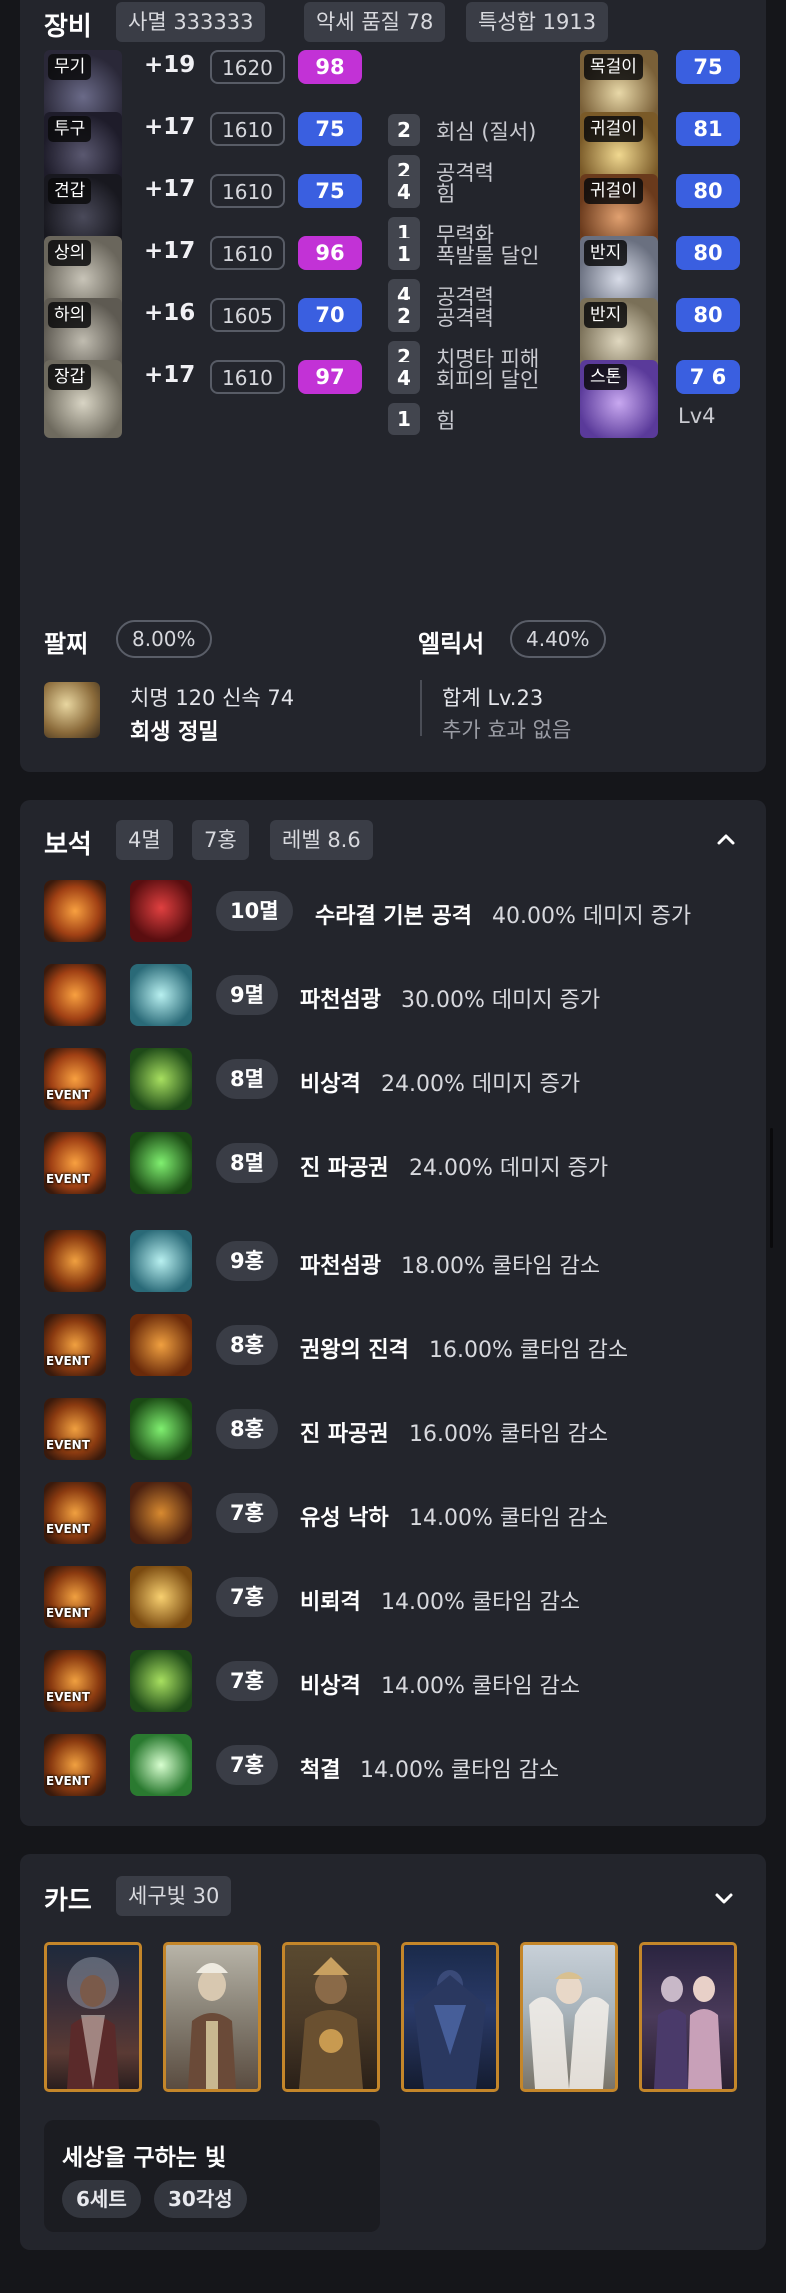 This screenshot has width=786, height=2293. Describe the element at coordinates (771, 1188) in the screenshot. I see `scrollbar` at that location.